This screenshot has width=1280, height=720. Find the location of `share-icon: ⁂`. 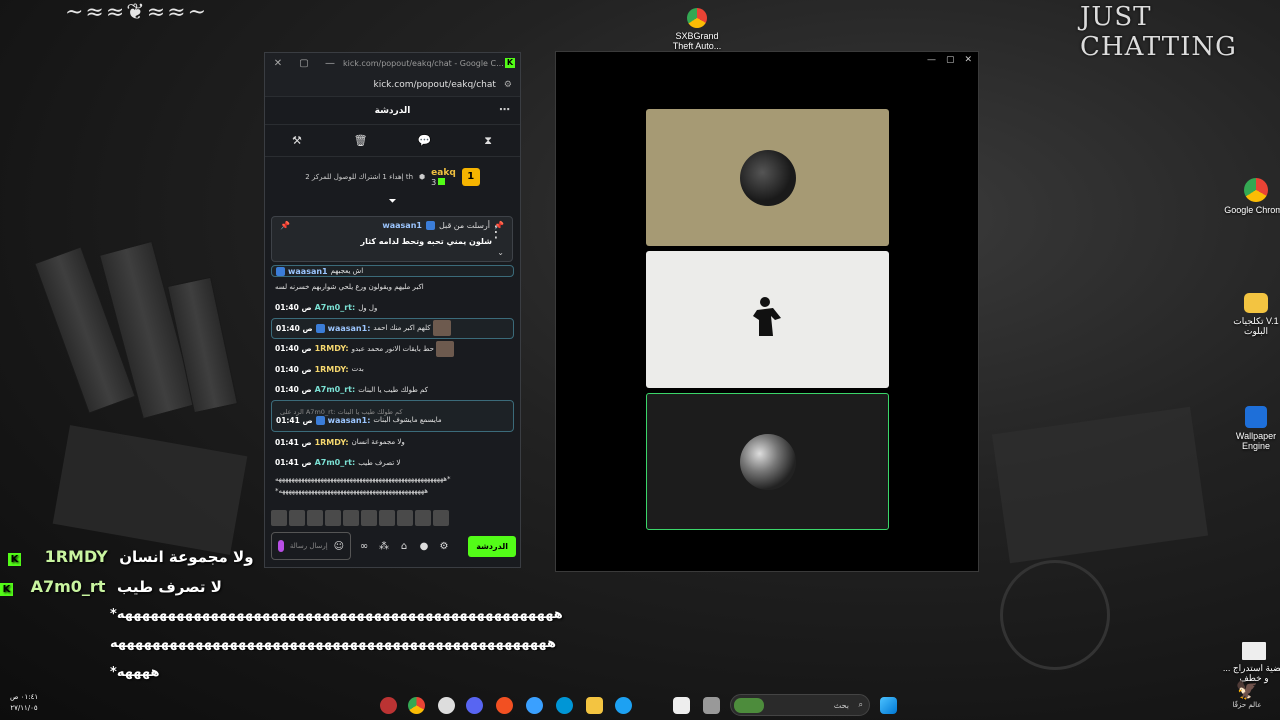

share-icon: ⁂ is located at coordinates (384, 546).